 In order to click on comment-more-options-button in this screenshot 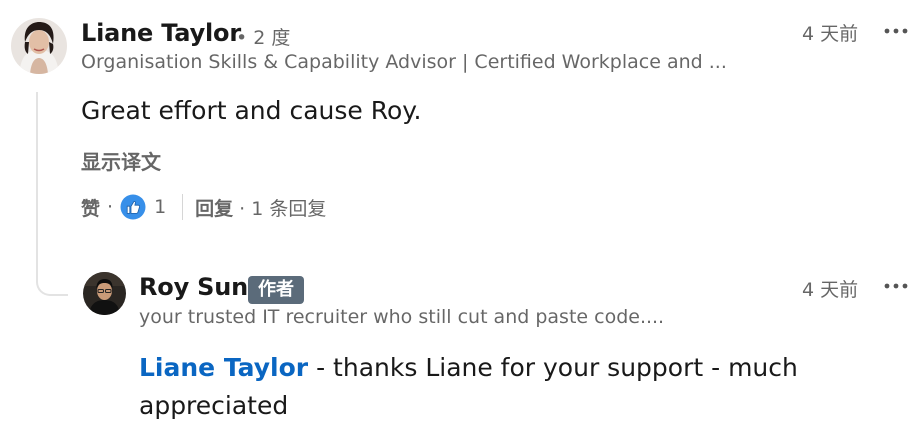, I will do `click(895, 31)`.